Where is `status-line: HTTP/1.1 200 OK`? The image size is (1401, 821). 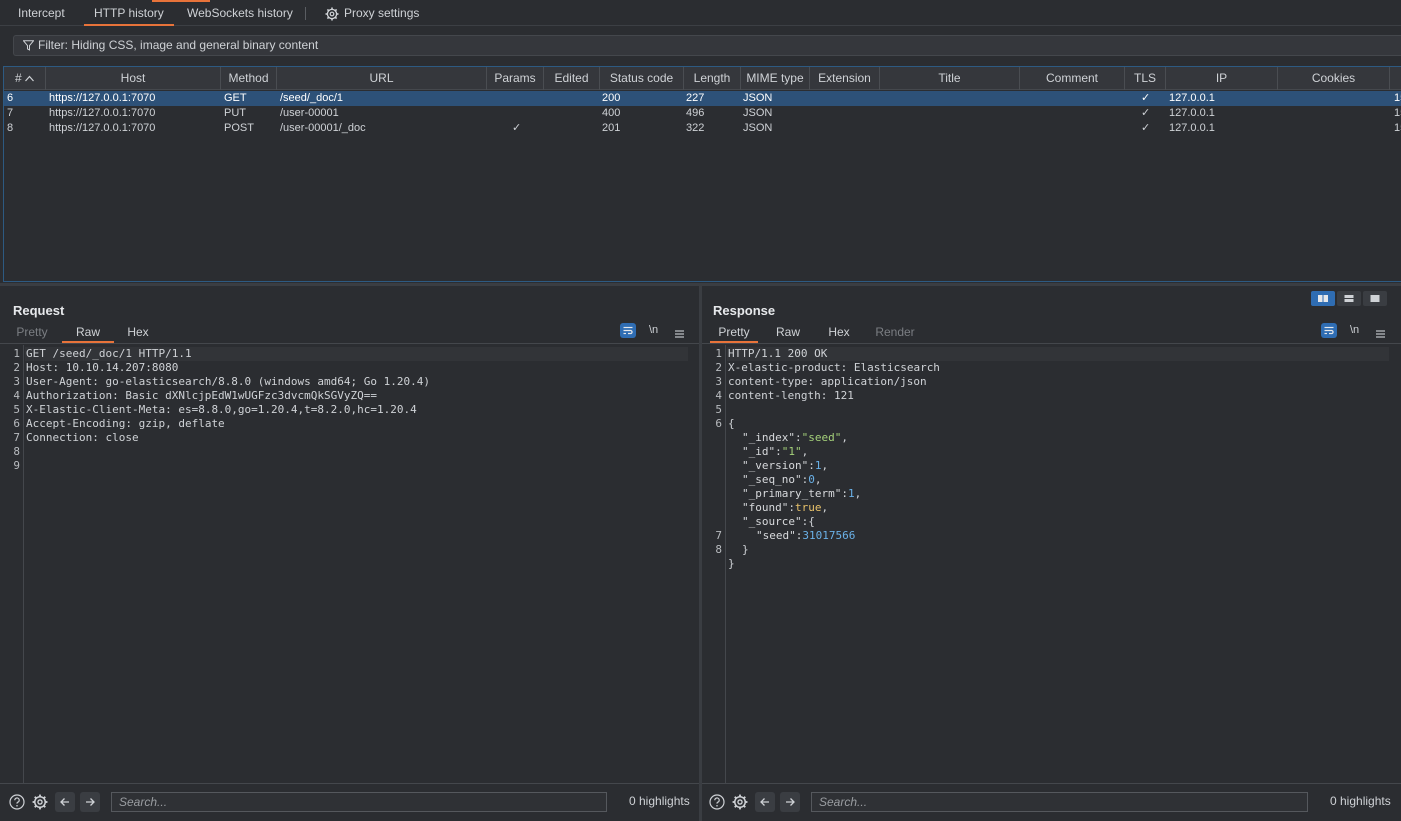 status-line: HTTP/1.1 200 OK is located at coordinates (778, 353).